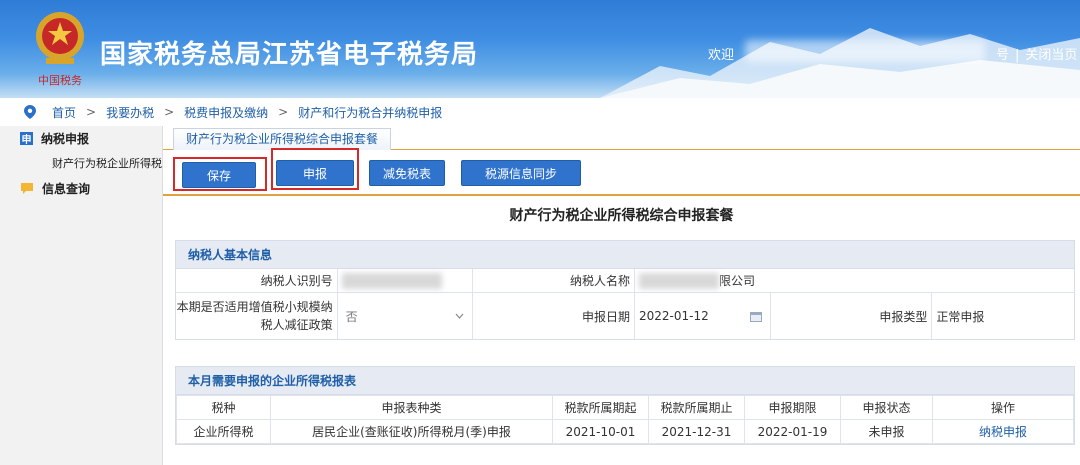 The image size is (1080, 465). Describe the element at coordinates (351, 316) in the screenshot. I see `policy-select-value: 否` at that location.